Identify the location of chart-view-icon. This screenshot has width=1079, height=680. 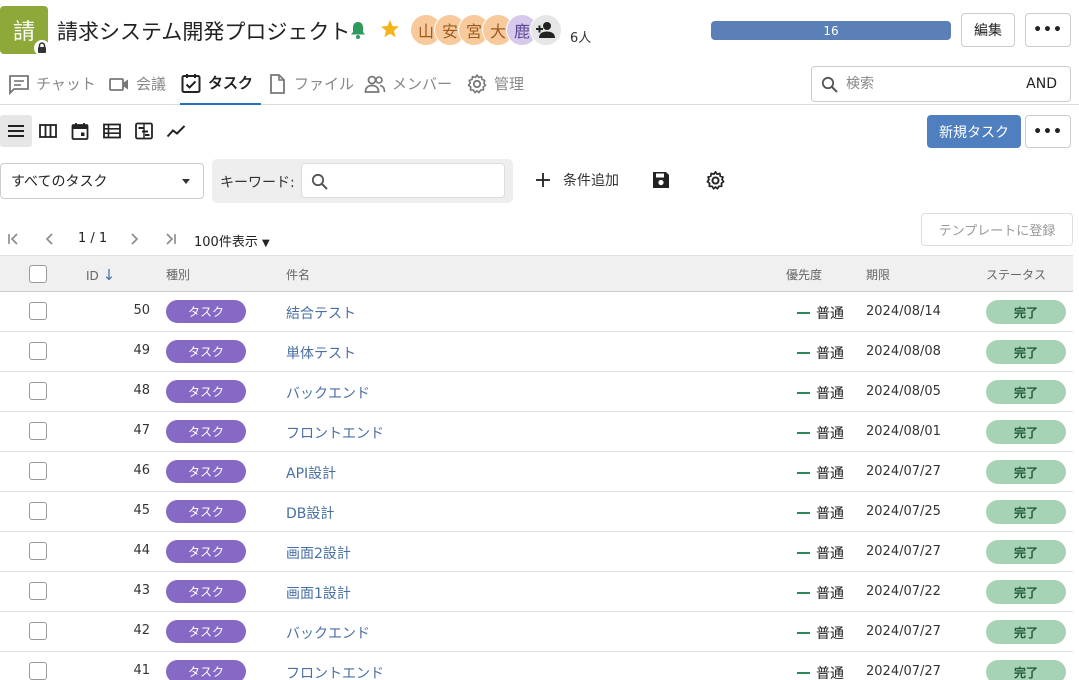
(176, 131).